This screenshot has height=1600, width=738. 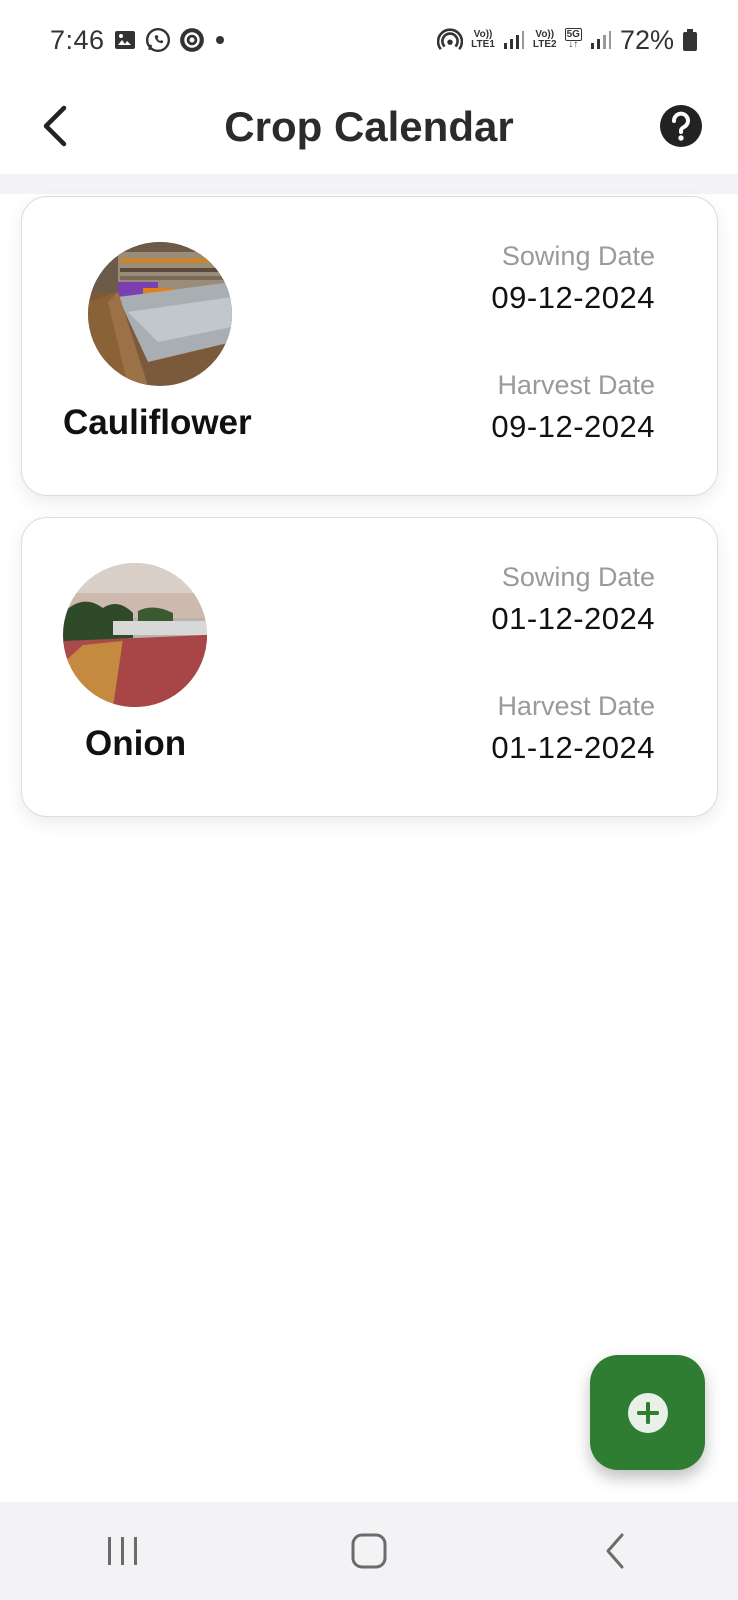 I want to click on gallery-icon, so click(x=125, y=40).